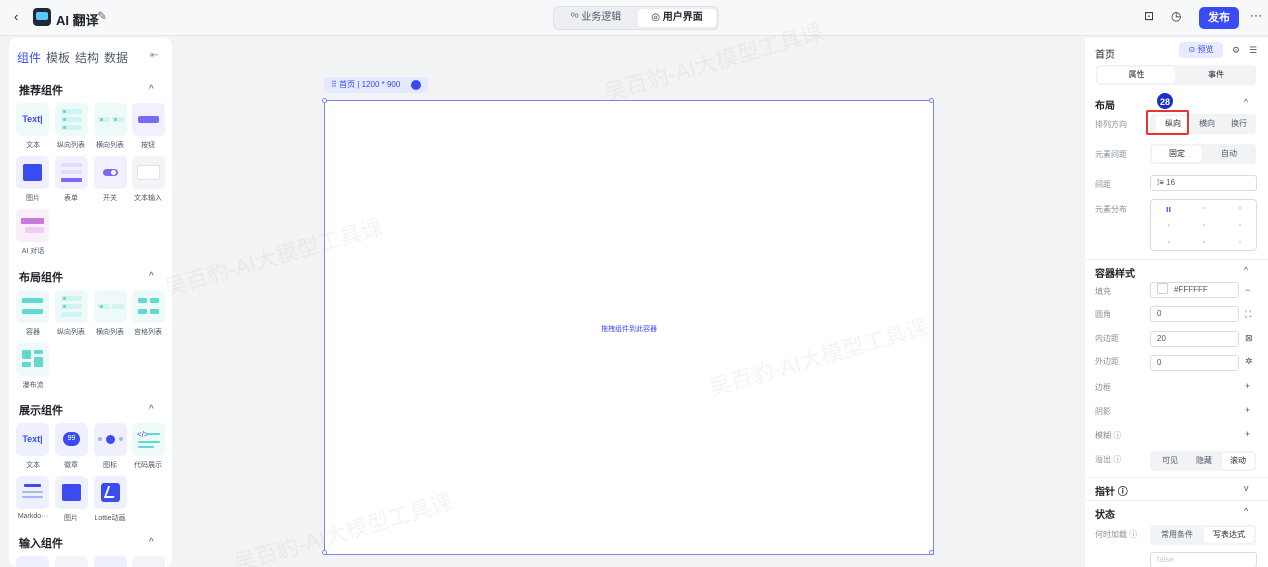 The image size is (1268, 567). Describe the element at coordinates (1248, 314) in the screenshot. I see `corner-icon: ⛶` at that location.